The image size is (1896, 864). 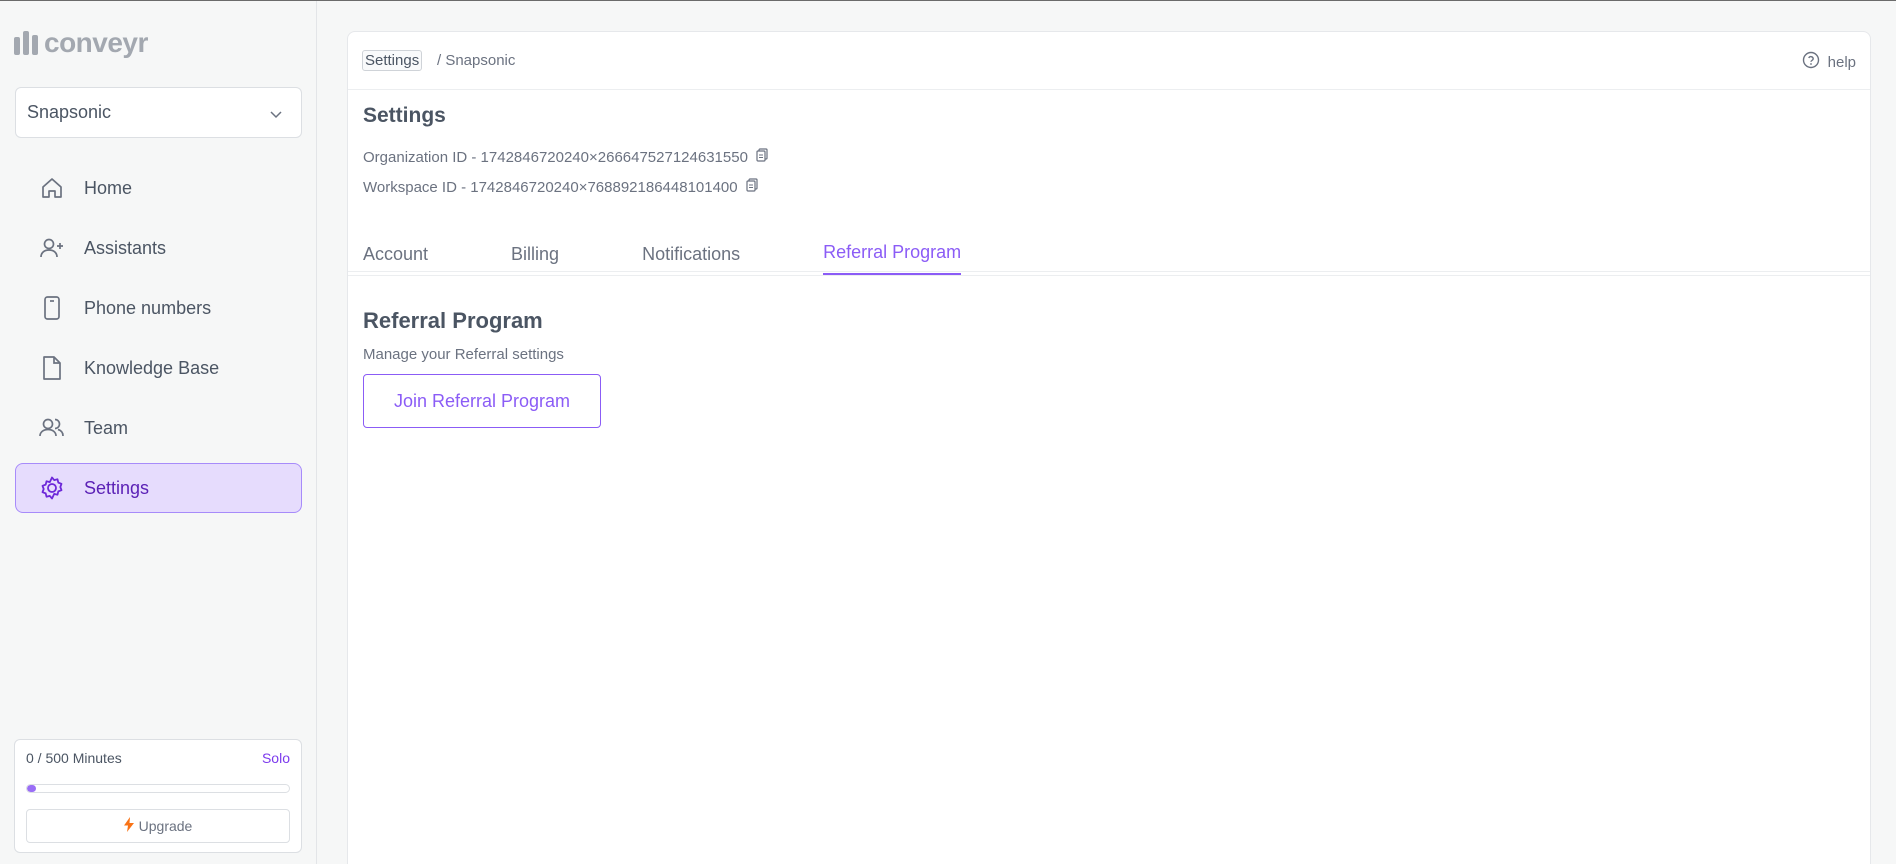 I want to click on sidebar-item-label: Settings, so click(x=117, y=487).